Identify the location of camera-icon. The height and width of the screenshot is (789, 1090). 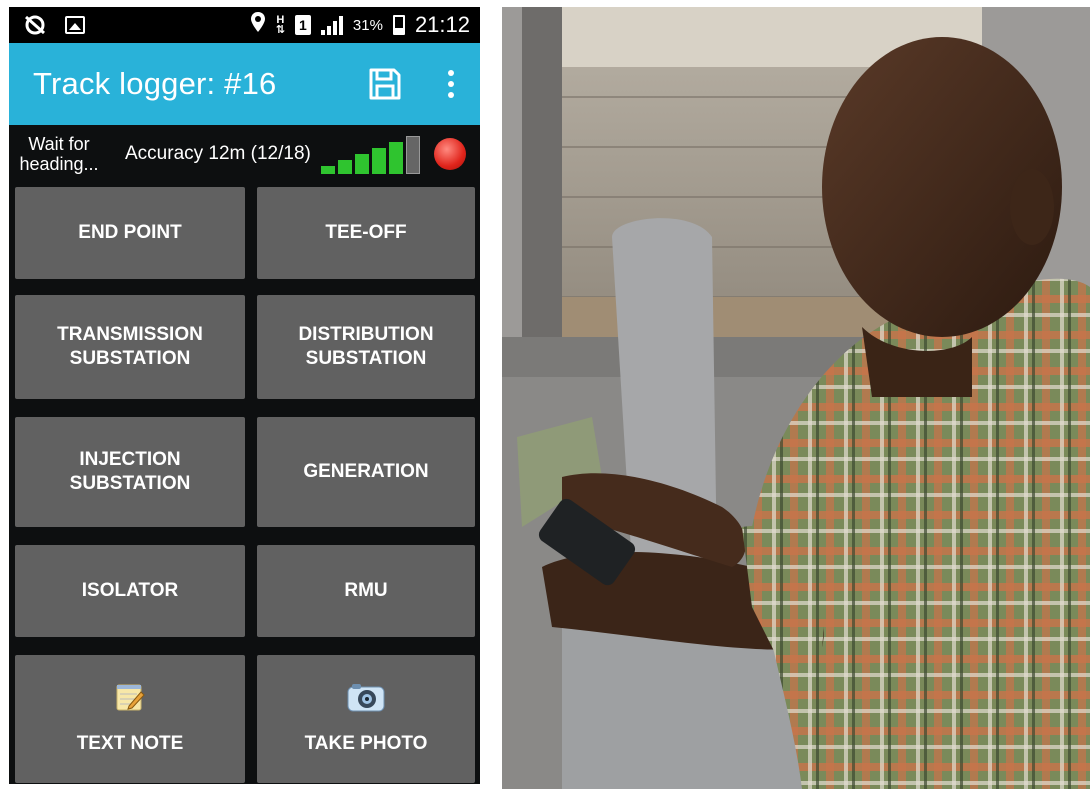
(366, 697).